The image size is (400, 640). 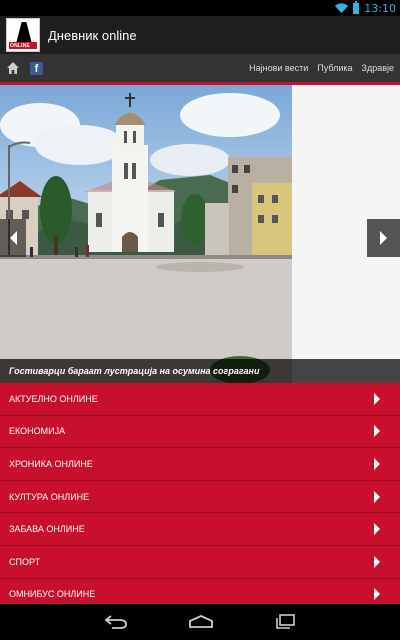 What do you see at coordinates (52, 594) in the screenshot?
I see `menu-item-label: ОМНИБУС ОНЛИНЕ` at bounding box center [52, 594].